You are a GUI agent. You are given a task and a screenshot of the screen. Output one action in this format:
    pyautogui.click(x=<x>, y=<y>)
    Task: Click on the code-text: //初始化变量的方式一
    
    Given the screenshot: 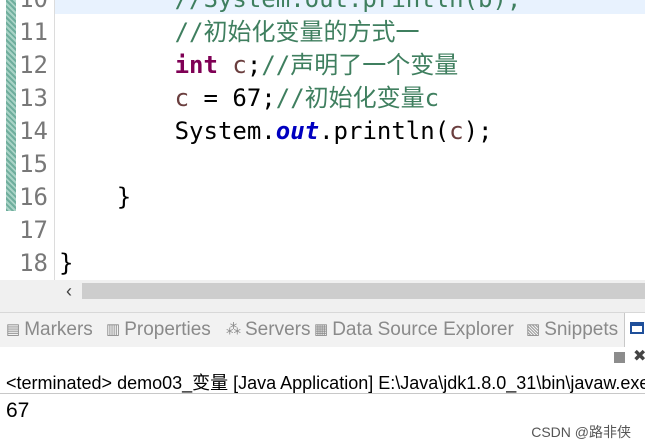 What is the action you would take?
    pyautogui.click(x=239, y=32)
    